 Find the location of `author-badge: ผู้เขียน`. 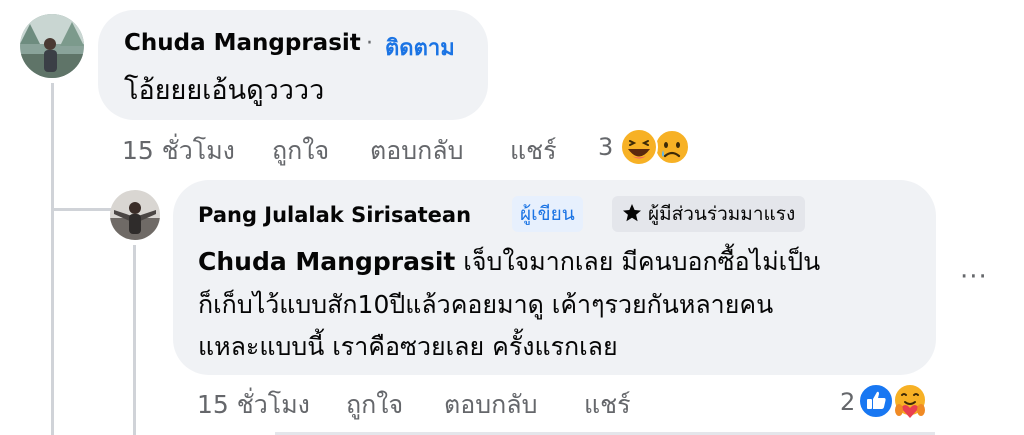

author-badge: ผู้เขียน is located at coordinates (547, 214).